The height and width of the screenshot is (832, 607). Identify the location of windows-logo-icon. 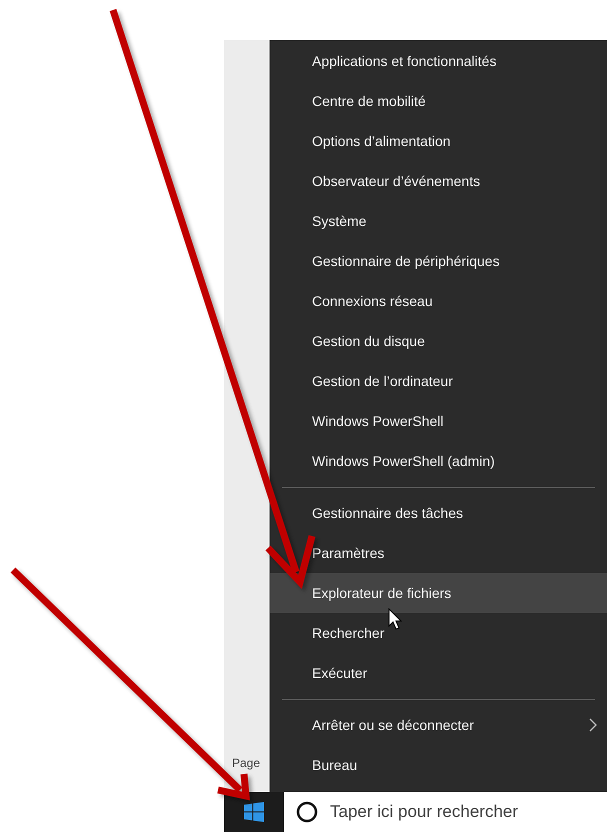
(254, 812).